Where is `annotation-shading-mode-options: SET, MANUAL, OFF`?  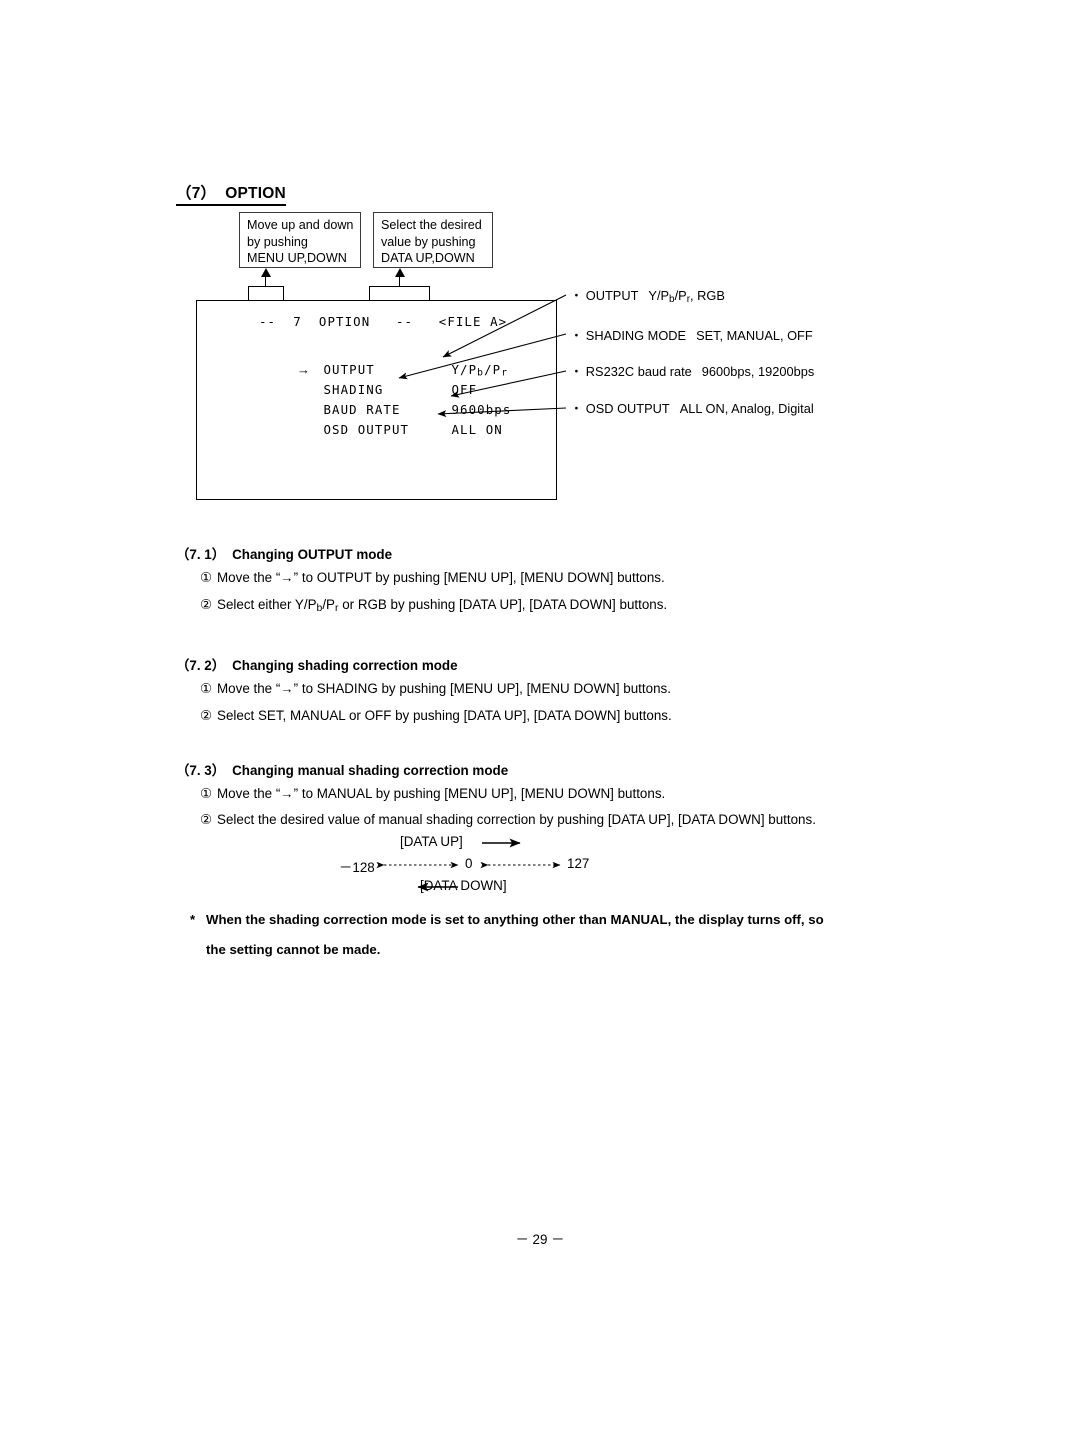
annotation-shading-mode-options: SET, MANUAL, OFF is located at coordinates (754, 335).